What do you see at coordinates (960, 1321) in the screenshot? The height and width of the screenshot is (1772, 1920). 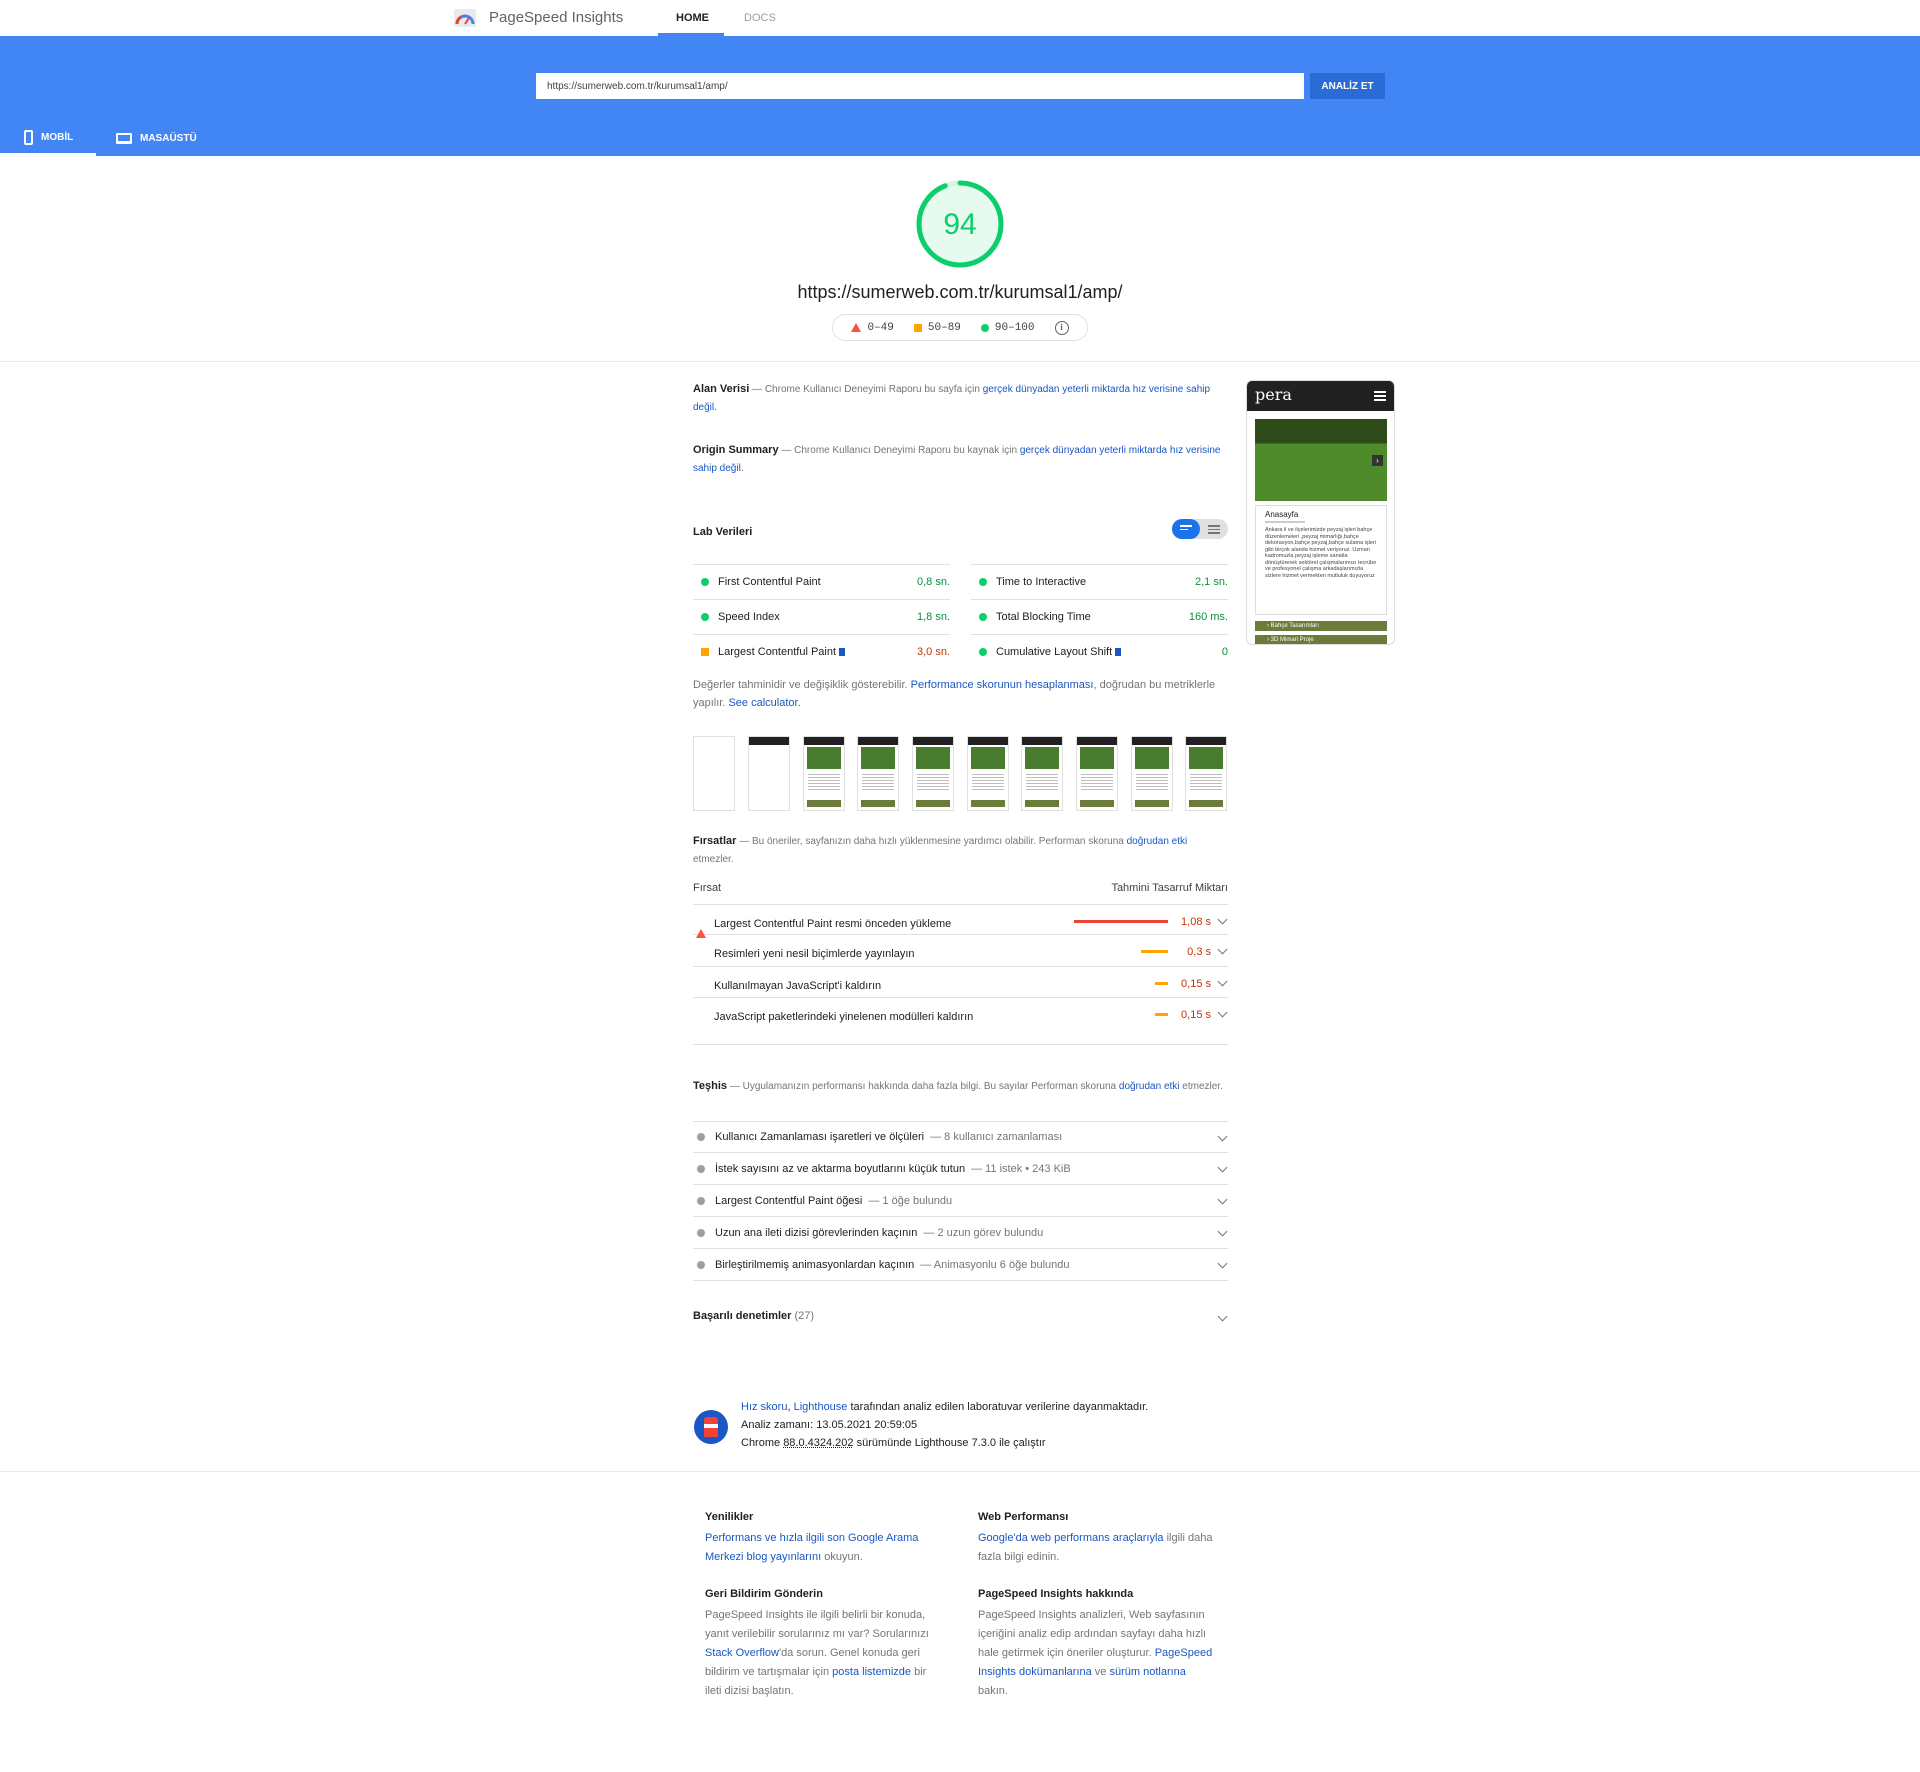 I see `passed-audits-row: Başarılı denetimler (27)` at bounding box center [960, 1321].